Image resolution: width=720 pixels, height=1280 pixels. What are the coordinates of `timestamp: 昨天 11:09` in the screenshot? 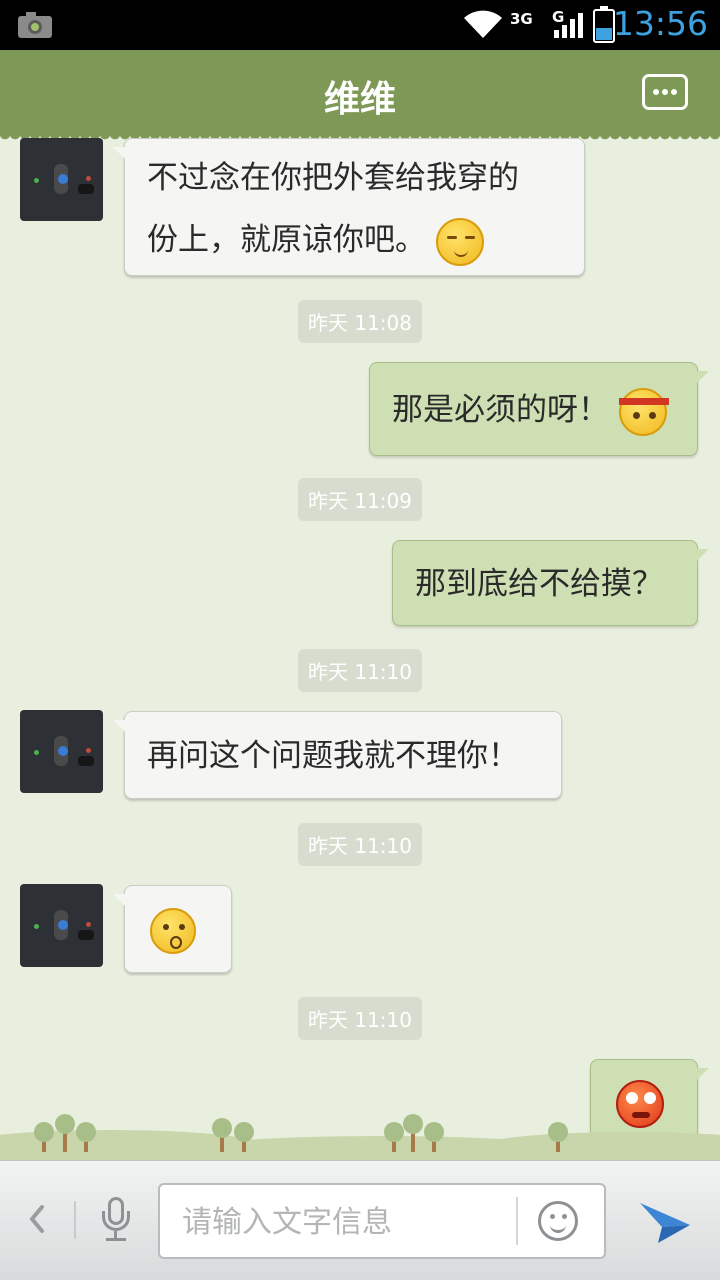 It's located at (360, 499).